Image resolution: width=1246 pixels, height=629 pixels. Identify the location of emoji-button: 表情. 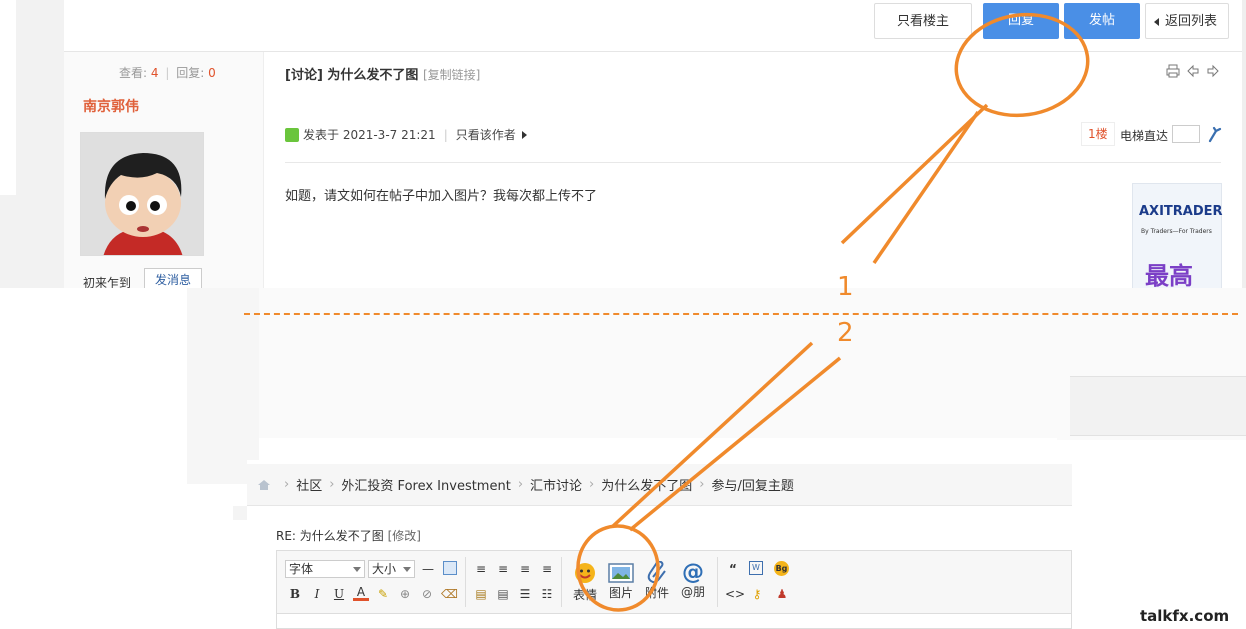
(585, 582).